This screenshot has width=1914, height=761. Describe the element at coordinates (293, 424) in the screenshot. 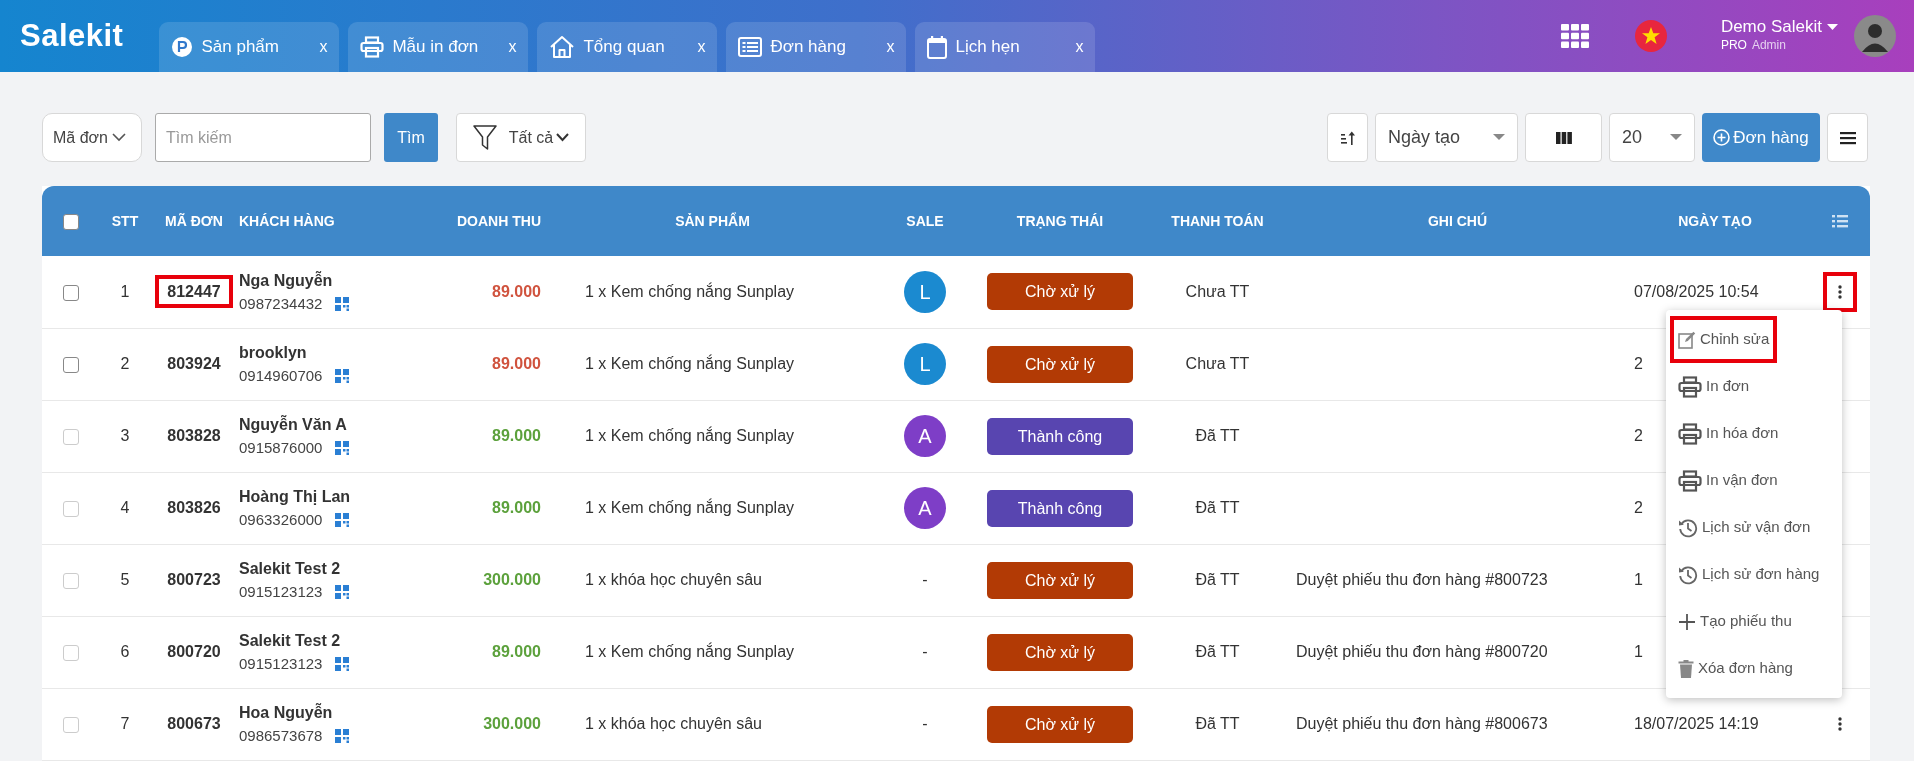

I see `customer-name: Nguyễn Văn A` at that location.